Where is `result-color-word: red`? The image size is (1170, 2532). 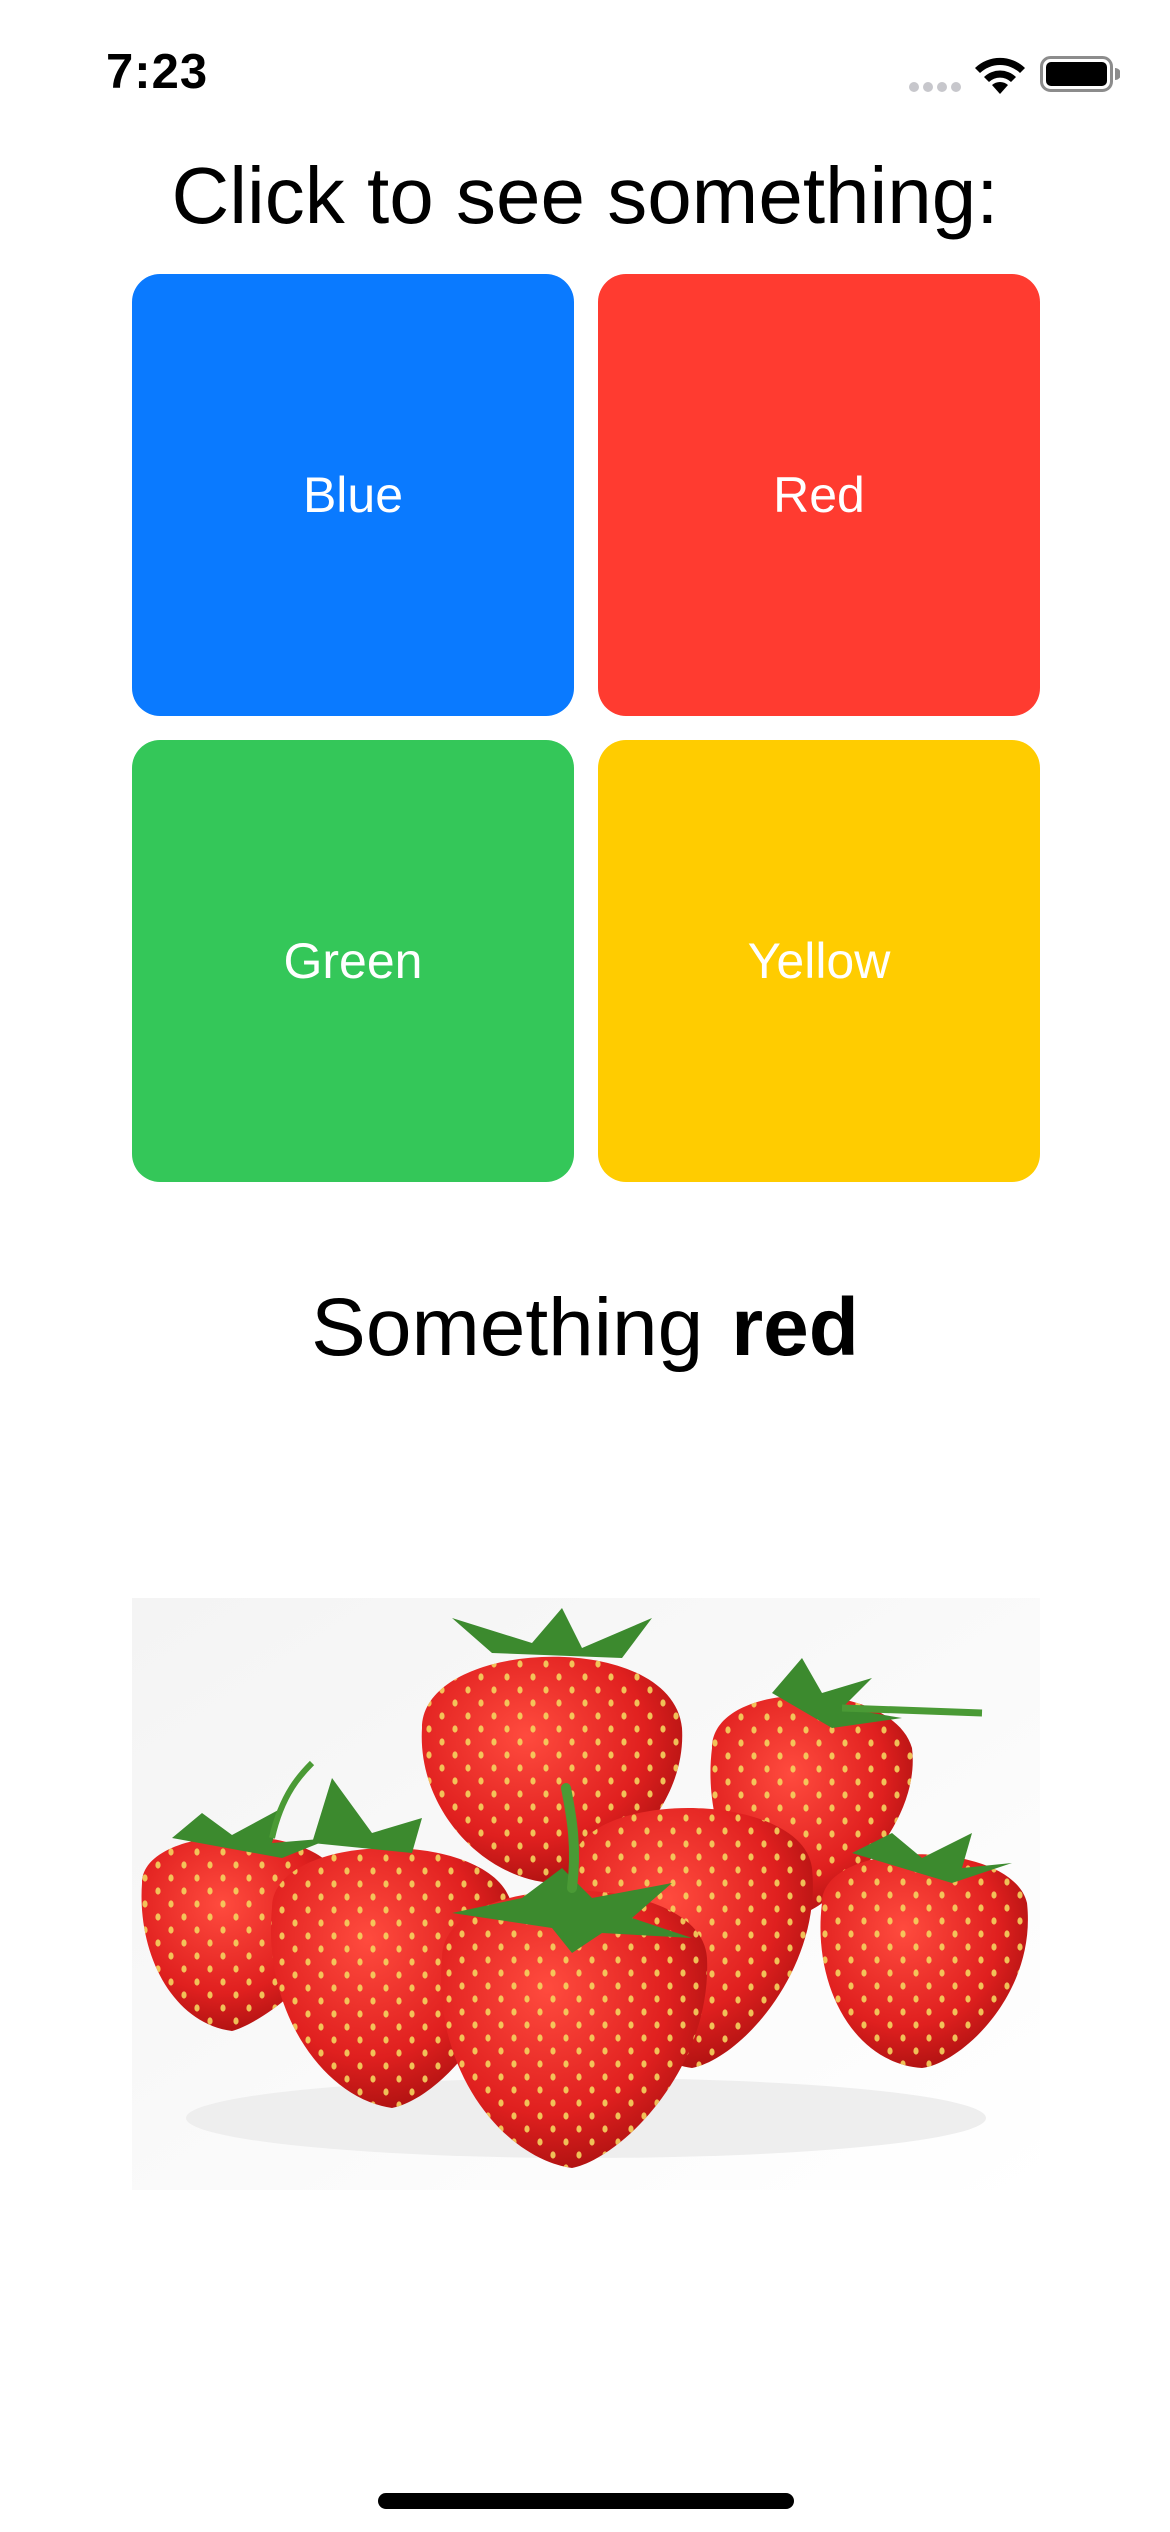 result-color-word: red is located at coordinates (795, 1327).